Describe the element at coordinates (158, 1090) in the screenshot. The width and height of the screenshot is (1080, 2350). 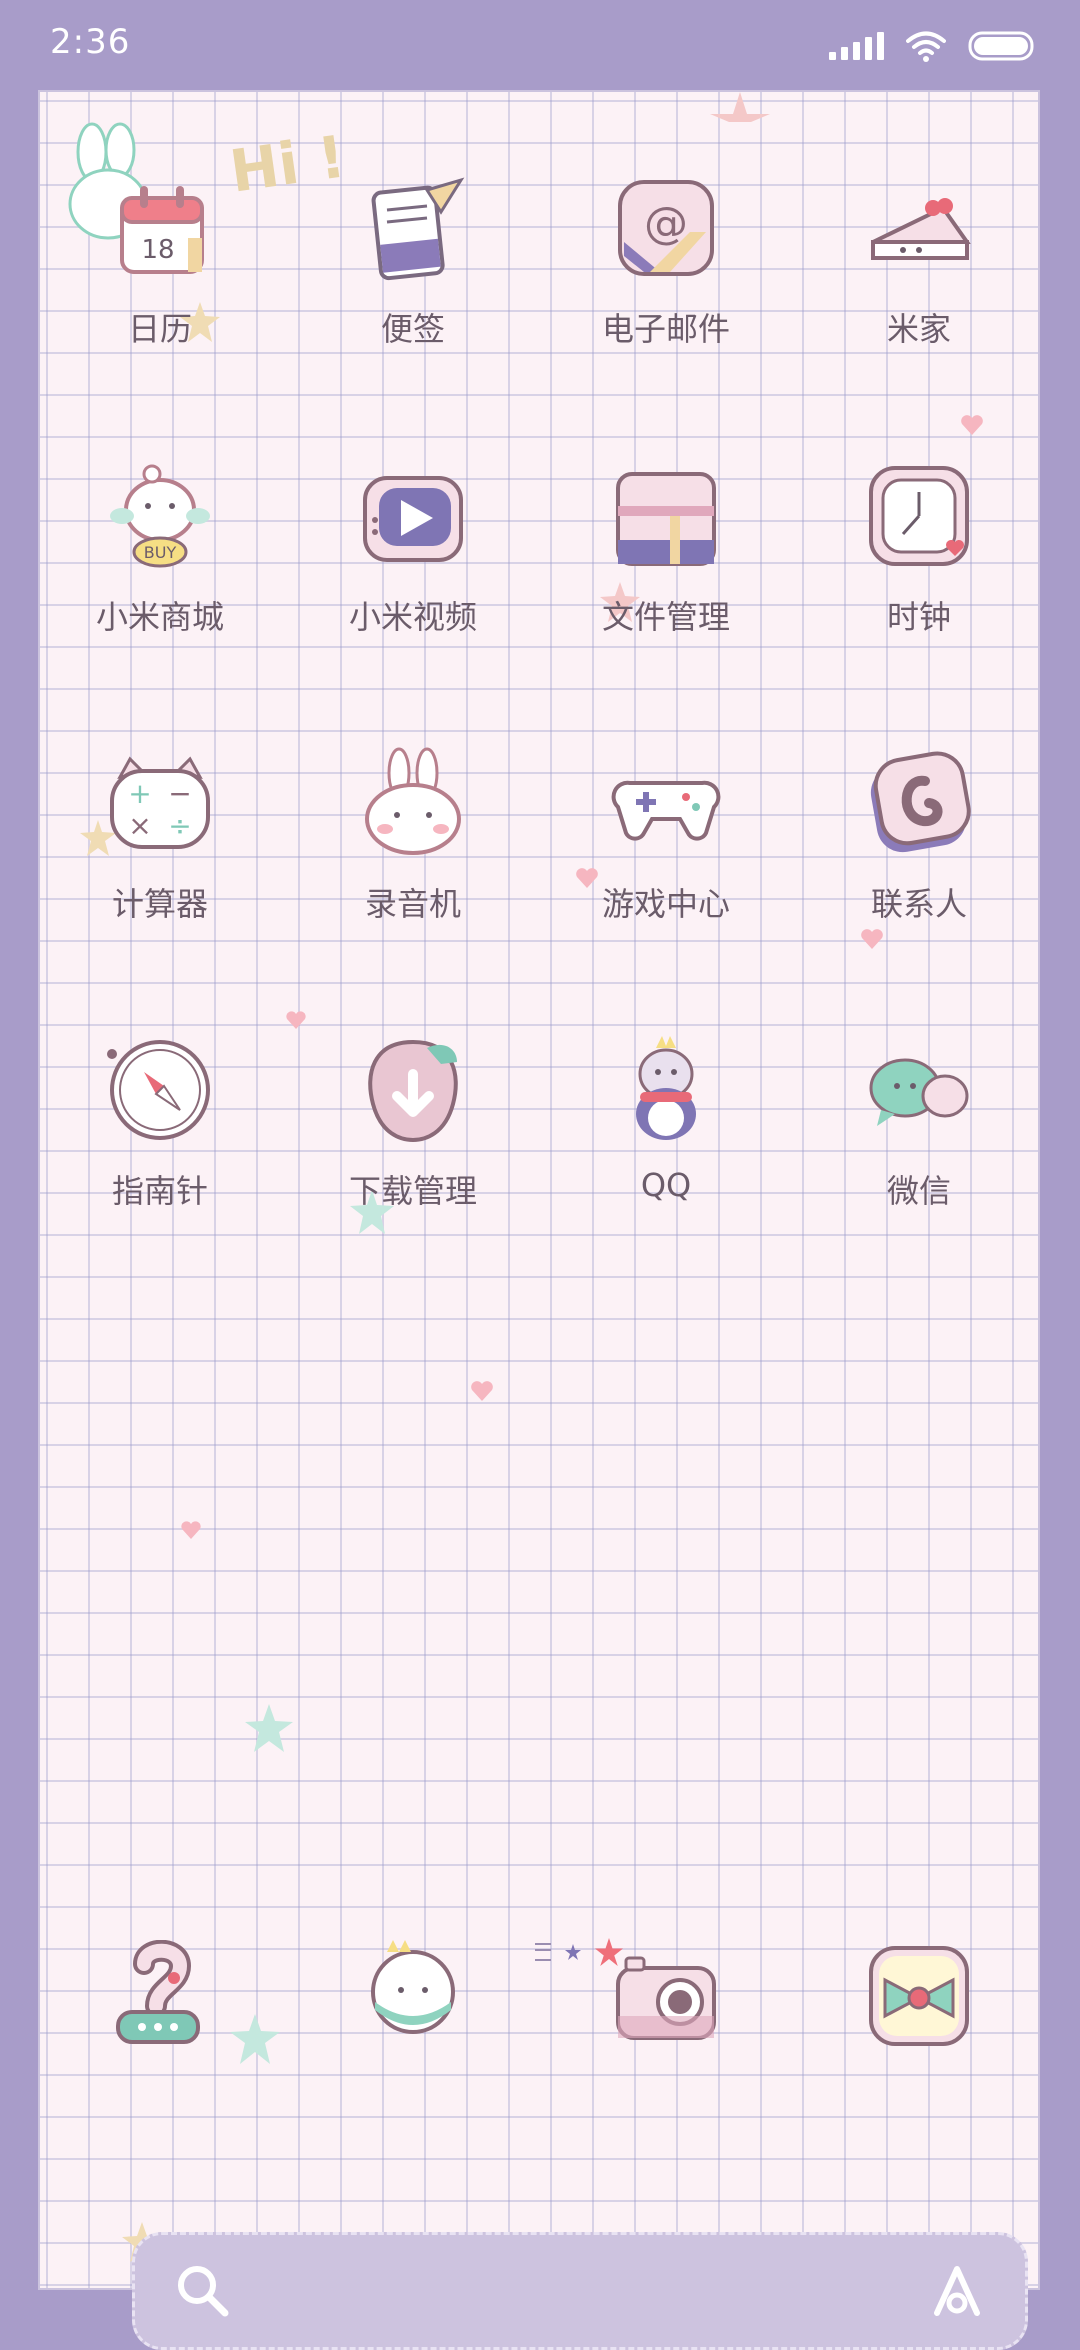
I see `compass-icon` at that location.